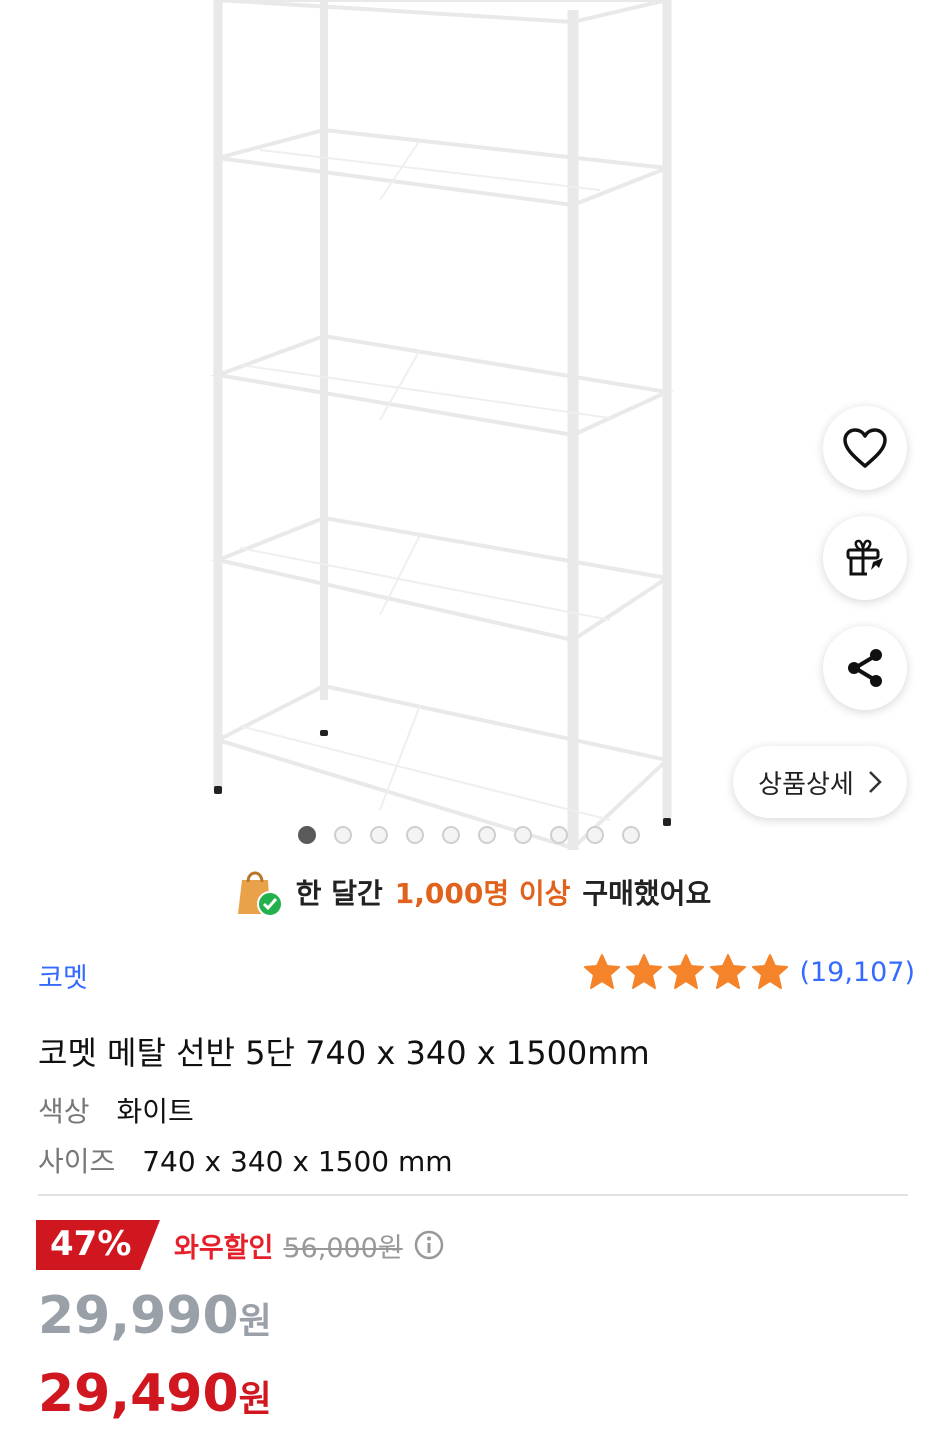 This screenshot has width=945, height=1440. I want to click on option-color: 색상 화이트, so click(116, 1110).